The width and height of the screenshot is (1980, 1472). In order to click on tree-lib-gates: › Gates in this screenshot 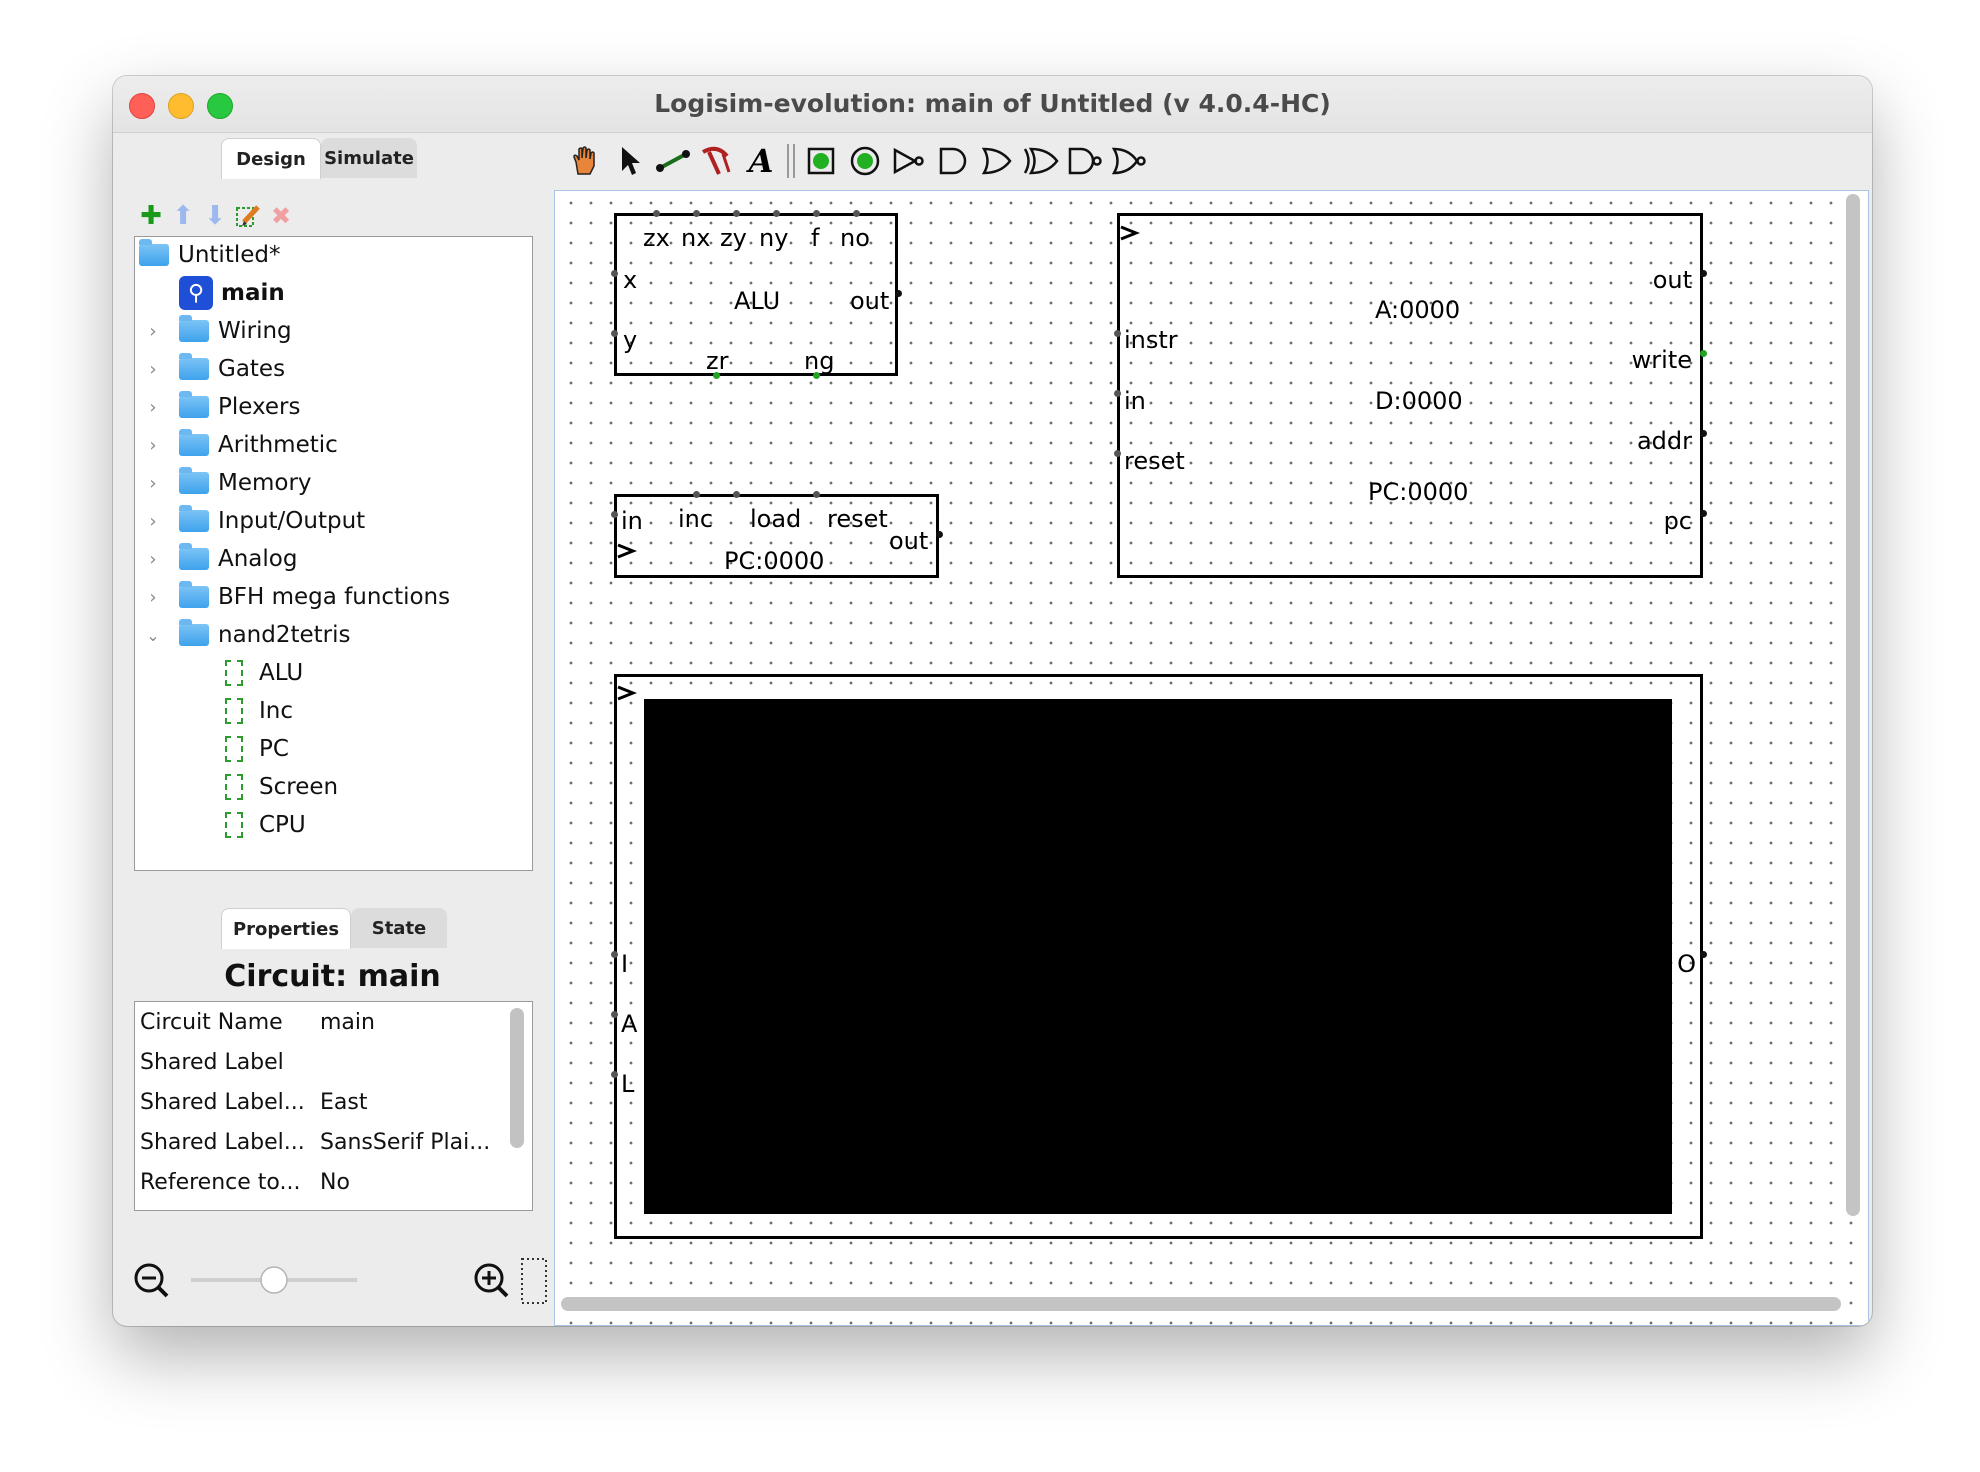, I will do `click(214, 369)`.